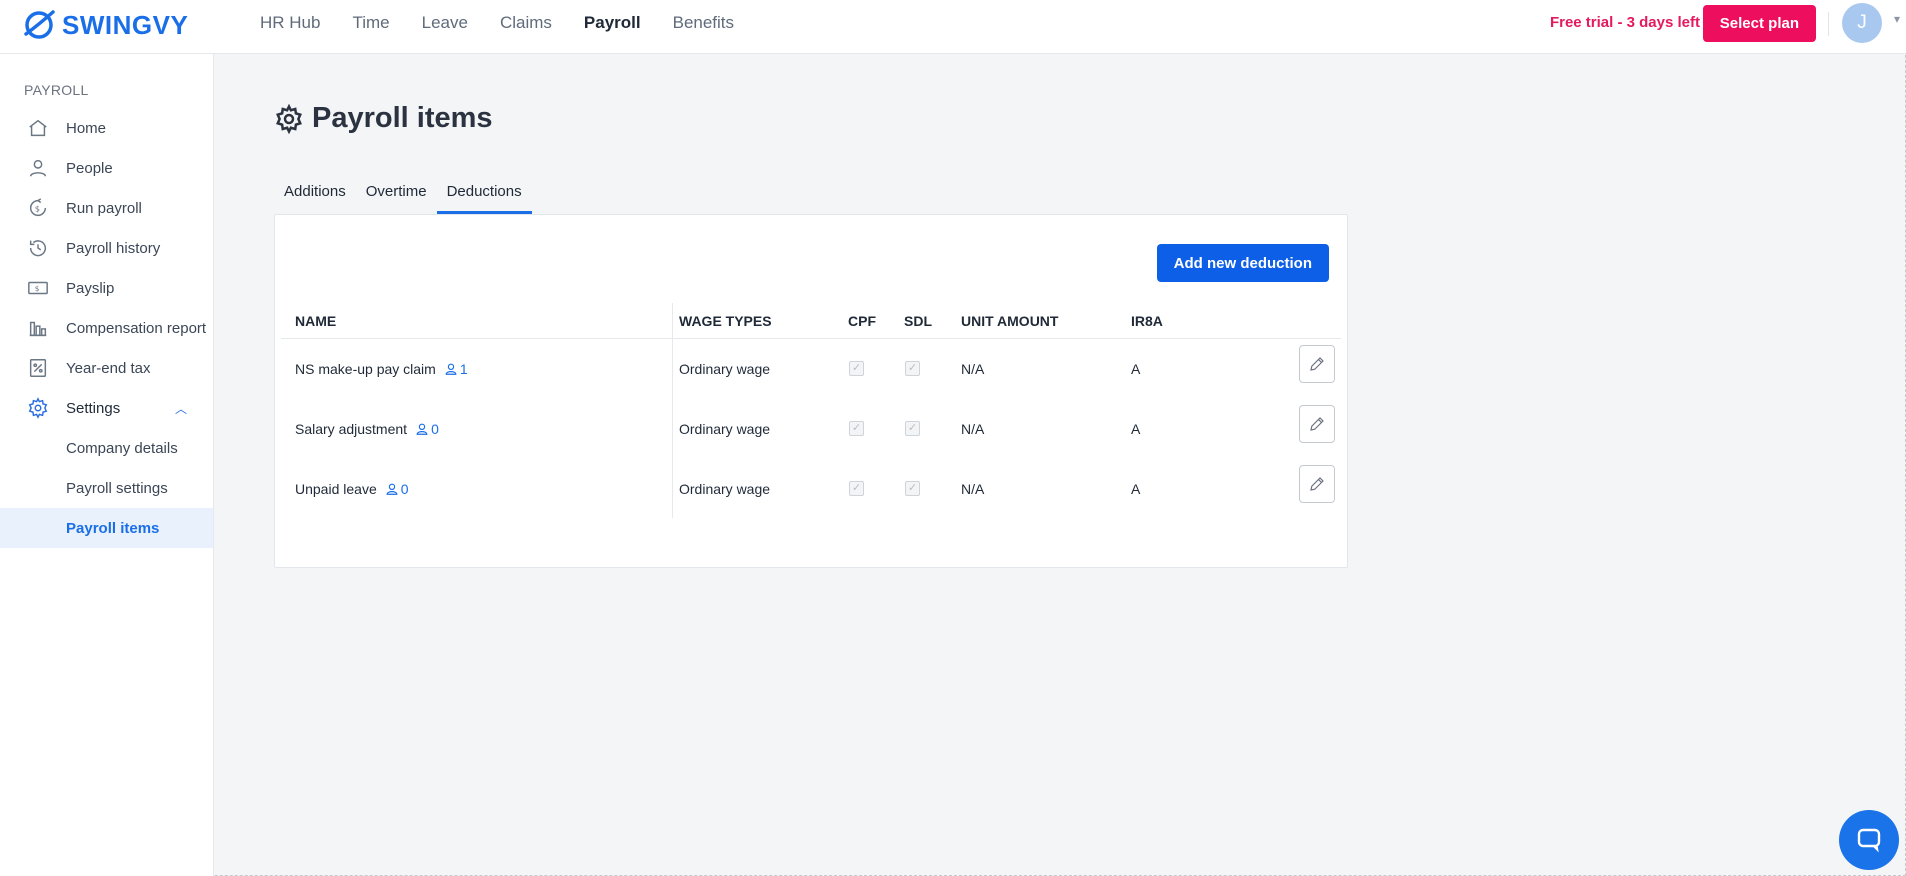 The width and height of the screenshot is (1906, 876). What do you see at coordinates (90, 288) in the screenshot?
I see `sidebar-item-label: Payslip` at bounding box center [90, 288].